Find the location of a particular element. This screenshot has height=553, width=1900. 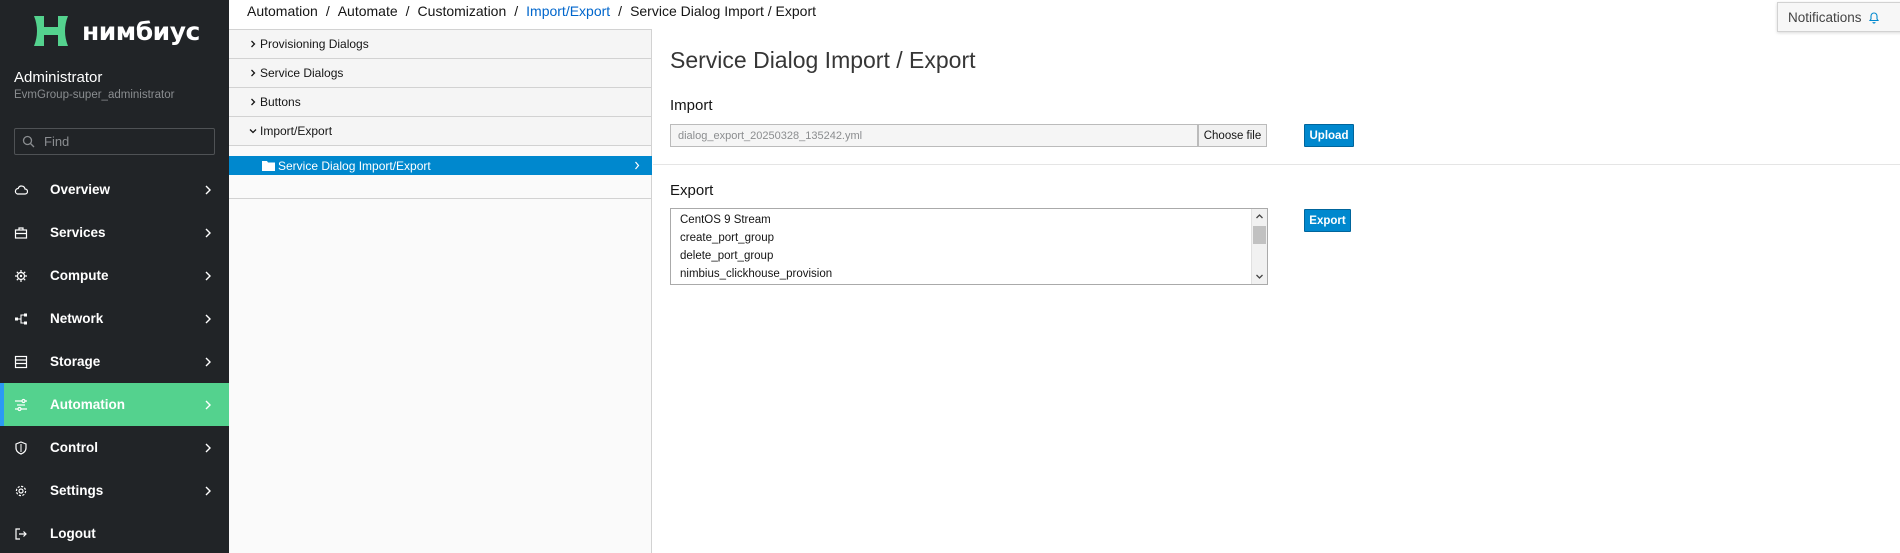

accordion-label: Provisioning Dialogs is located at coordinates (314, 44).